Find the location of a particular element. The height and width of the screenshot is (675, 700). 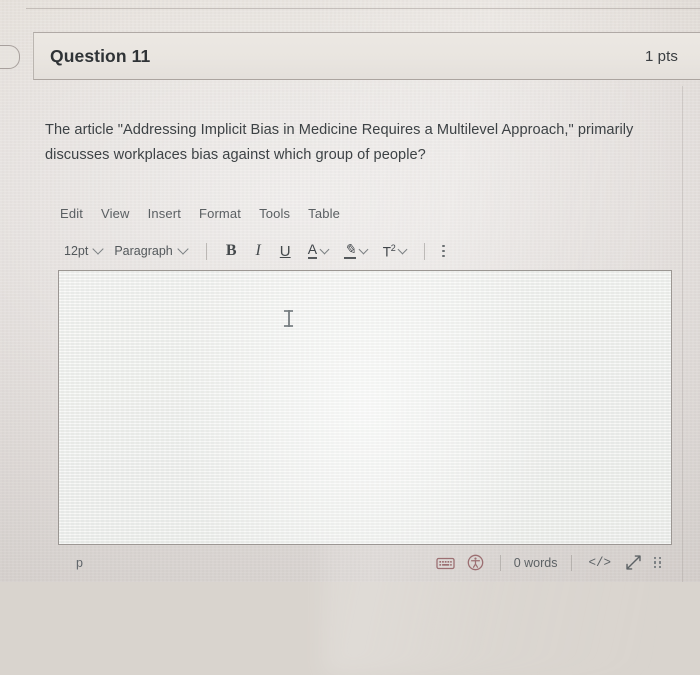

editor-toolbar: 12pt Paragraph B I U A ✎ T2 is located at coordinates (255, 251).